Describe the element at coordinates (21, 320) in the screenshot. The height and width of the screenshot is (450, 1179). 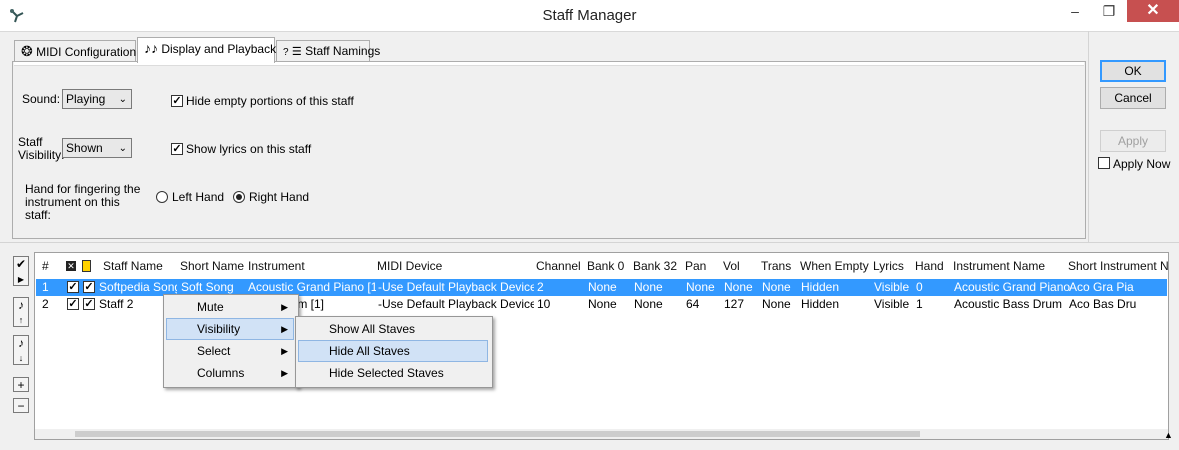
I see `arrow-up-icon: ↑` at that location.